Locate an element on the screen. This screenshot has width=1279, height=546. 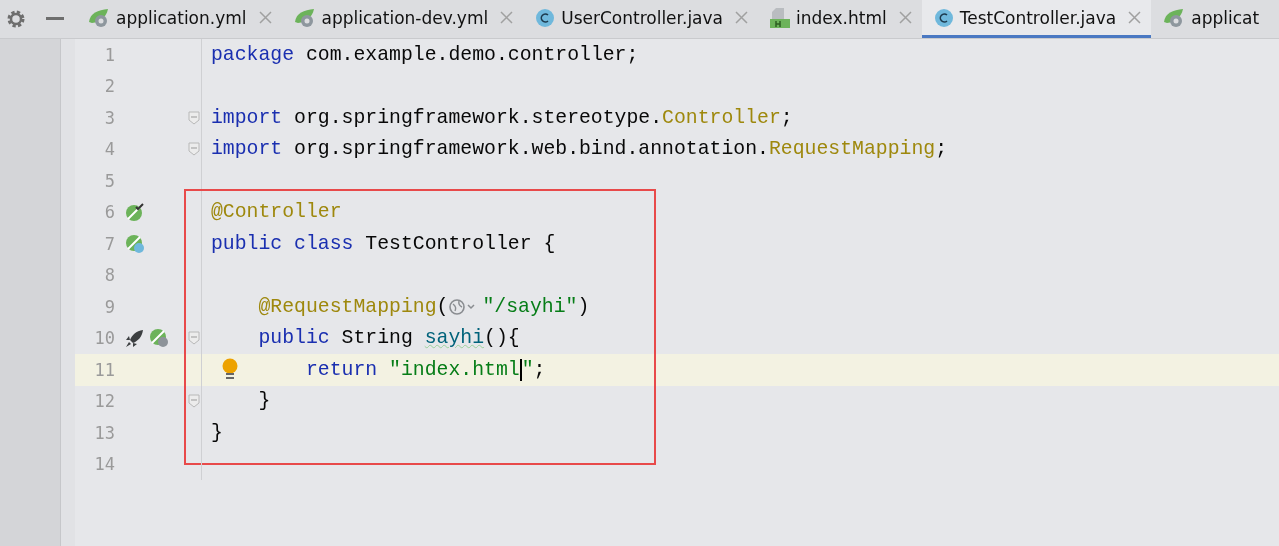
line-number: 12 is located at coordinates (104, 401).